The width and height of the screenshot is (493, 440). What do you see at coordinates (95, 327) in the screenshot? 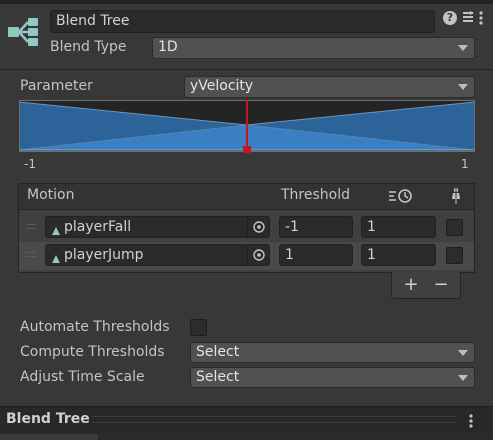
I see `automate-thresholds-label: Automate Thresholds` at bounding box center [95, 327].